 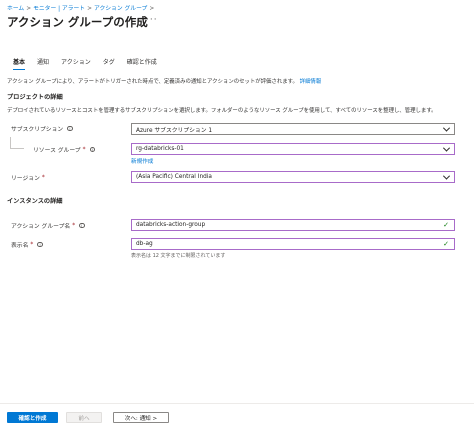 I want to click on display-name-value: db-ag, so click(x=144, y=244).